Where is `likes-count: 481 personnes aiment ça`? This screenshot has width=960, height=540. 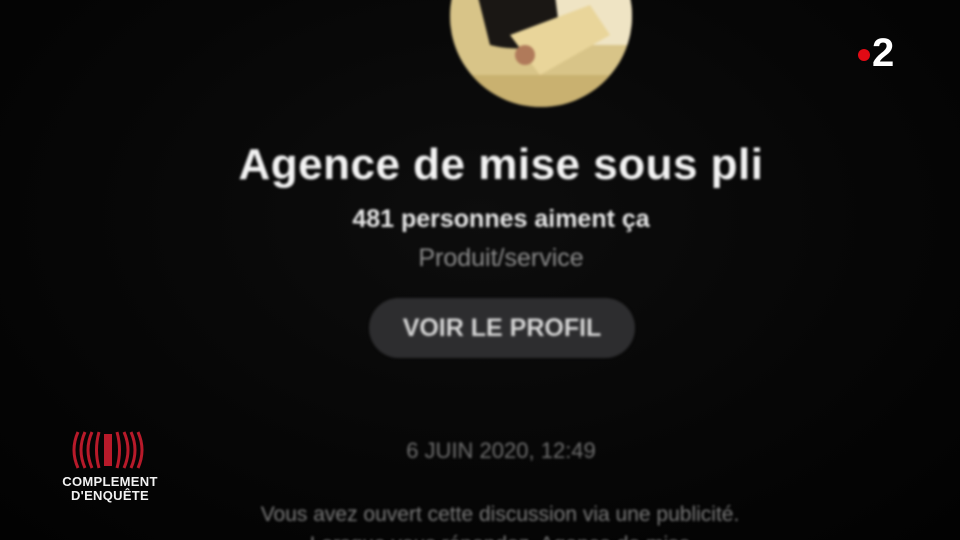 likes-count: 481 personnes aiment ça is located at coordinates (501, 219).